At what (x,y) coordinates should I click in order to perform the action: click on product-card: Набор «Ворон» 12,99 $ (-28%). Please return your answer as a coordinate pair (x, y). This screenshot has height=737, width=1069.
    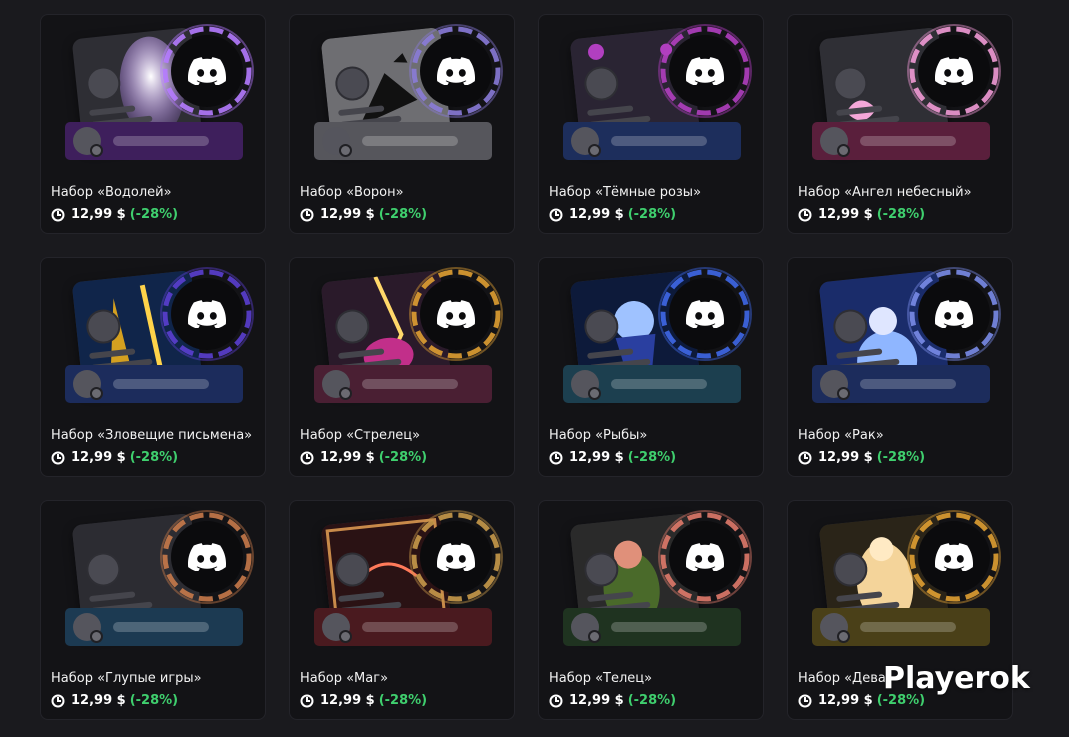
    Looking at the image, I should click on (402, 124).